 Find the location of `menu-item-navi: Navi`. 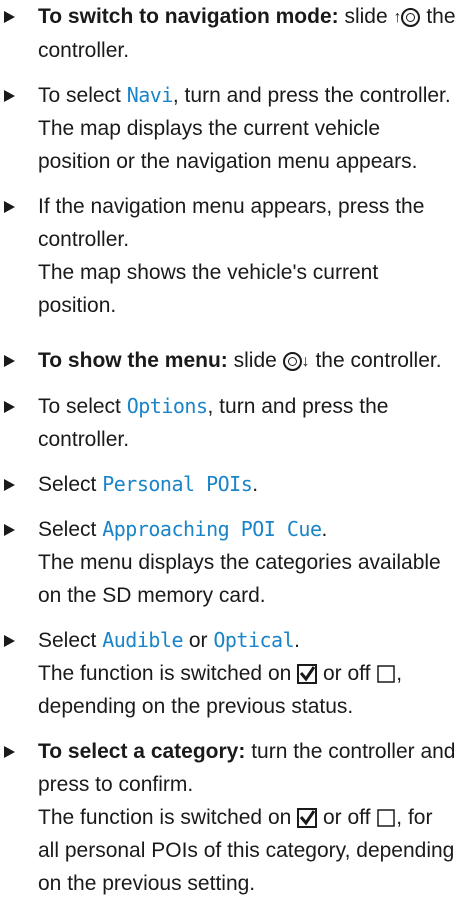

menu-item-navi: Navi is located at coordinates (150, 95).